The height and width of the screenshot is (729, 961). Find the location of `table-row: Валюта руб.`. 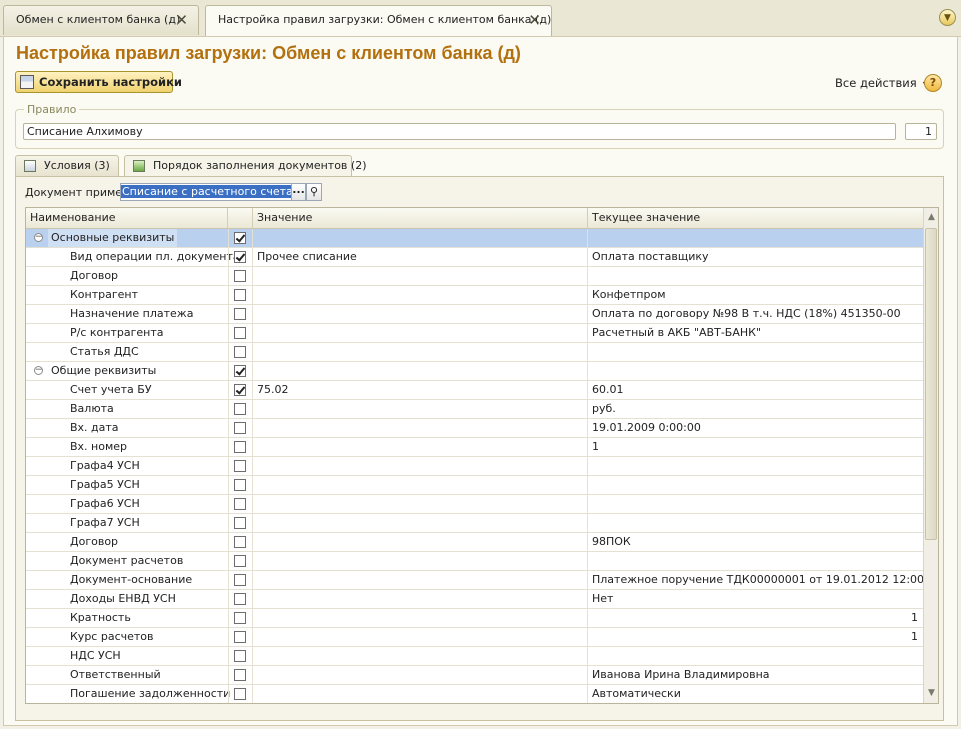

table-row: Валюта руб. is located at coordinates (474, 409).